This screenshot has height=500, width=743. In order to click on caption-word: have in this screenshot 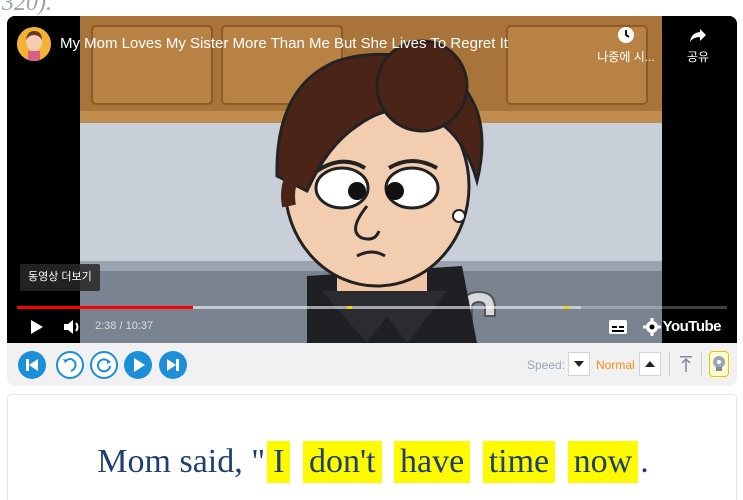, I will do `click(432, 462)`.